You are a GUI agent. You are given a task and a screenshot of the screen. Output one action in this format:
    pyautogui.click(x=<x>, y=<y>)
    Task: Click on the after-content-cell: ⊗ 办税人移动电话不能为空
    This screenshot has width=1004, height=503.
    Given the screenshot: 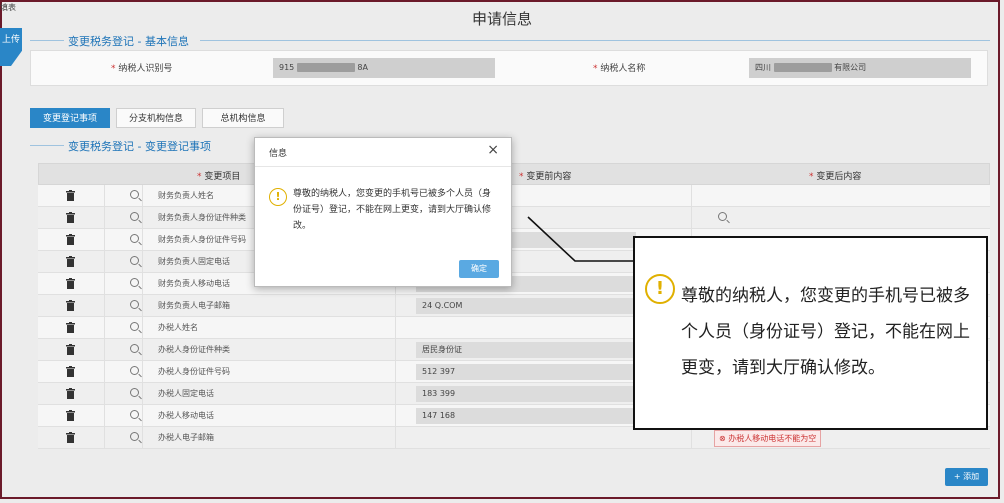 What is the action you would take?
    pyautogui.click(x=841, y=438)
    